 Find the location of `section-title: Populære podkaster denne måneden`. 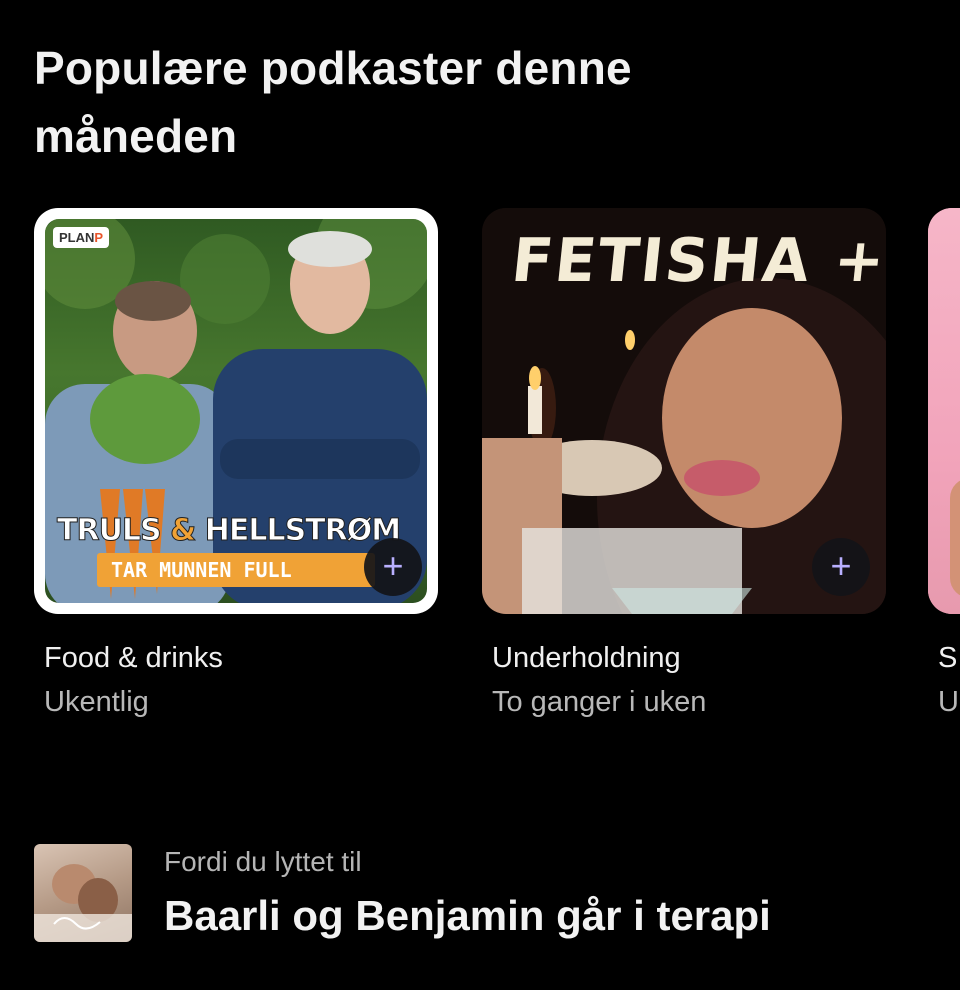

section-title: Populære podkaster denne måneden is located at coordinates (333, 102).